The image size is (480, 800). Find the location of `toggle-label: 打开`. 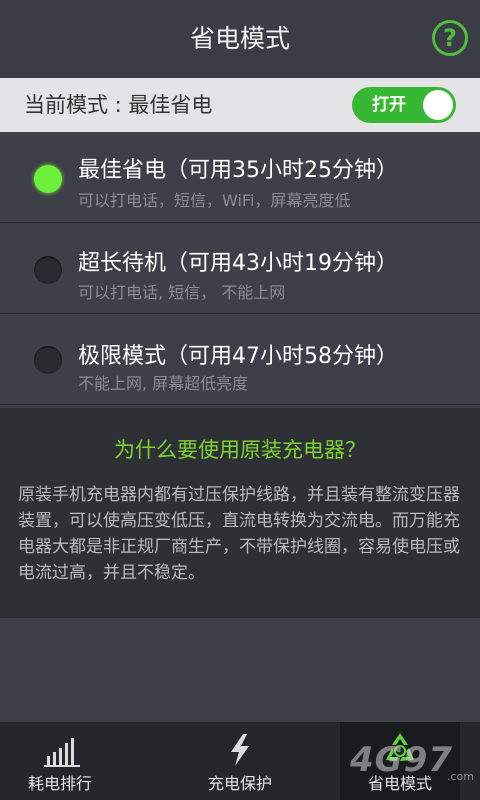

toggle-label: 打开 is located at coordinates (389, 105).